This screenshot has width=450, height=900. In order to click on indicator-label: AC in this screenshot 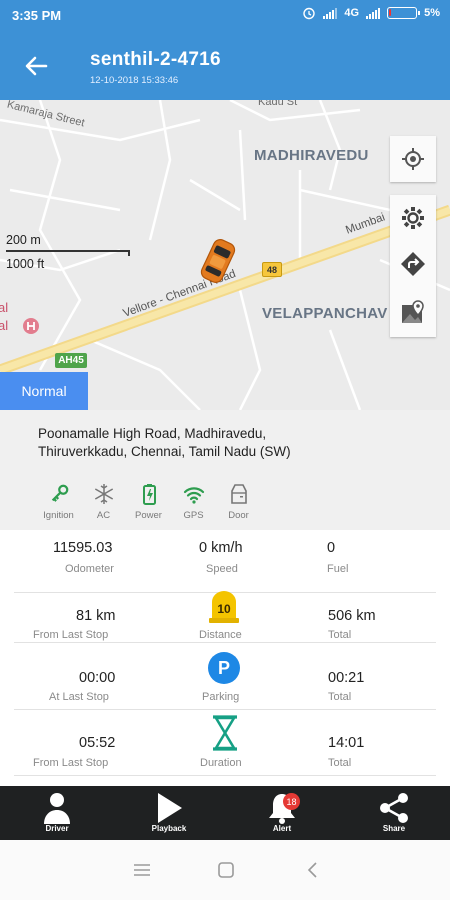, I will do `click(103, 515)`.